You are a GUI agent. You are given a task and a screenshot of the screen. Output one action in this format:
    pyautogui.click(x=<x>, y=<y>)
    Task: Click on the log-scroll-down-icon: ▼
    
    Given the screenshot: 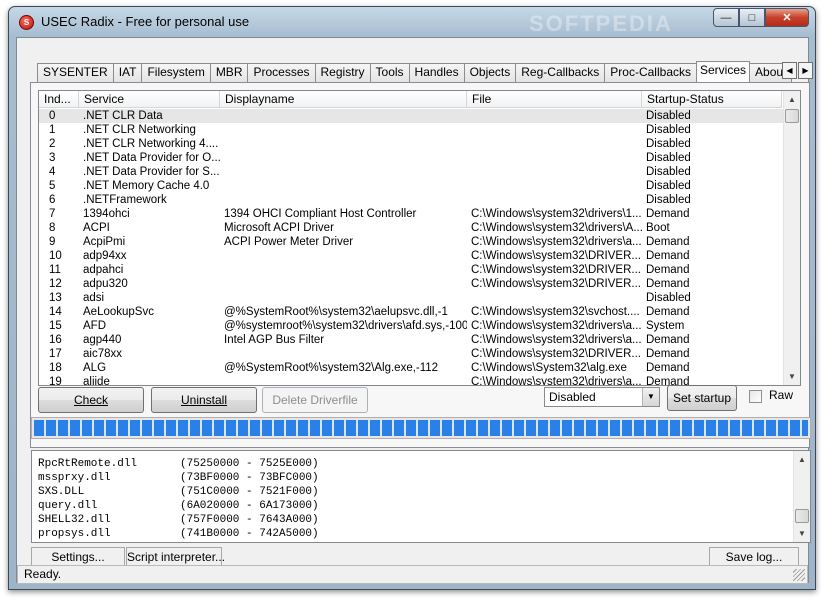 What is the action you would take?
    pyautogui.click(x=802, y=533)
    